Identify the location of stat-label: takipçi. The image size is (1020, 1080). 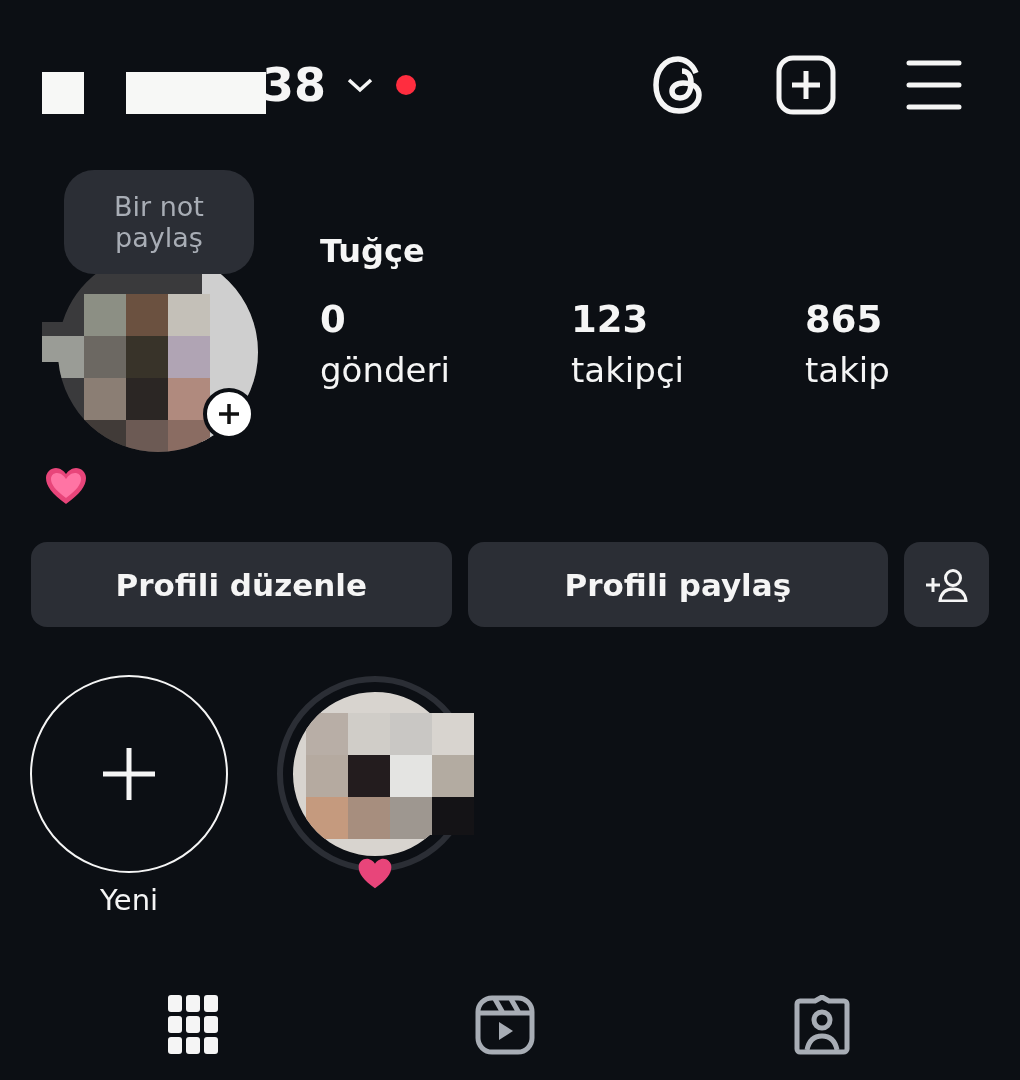
(688, 370).